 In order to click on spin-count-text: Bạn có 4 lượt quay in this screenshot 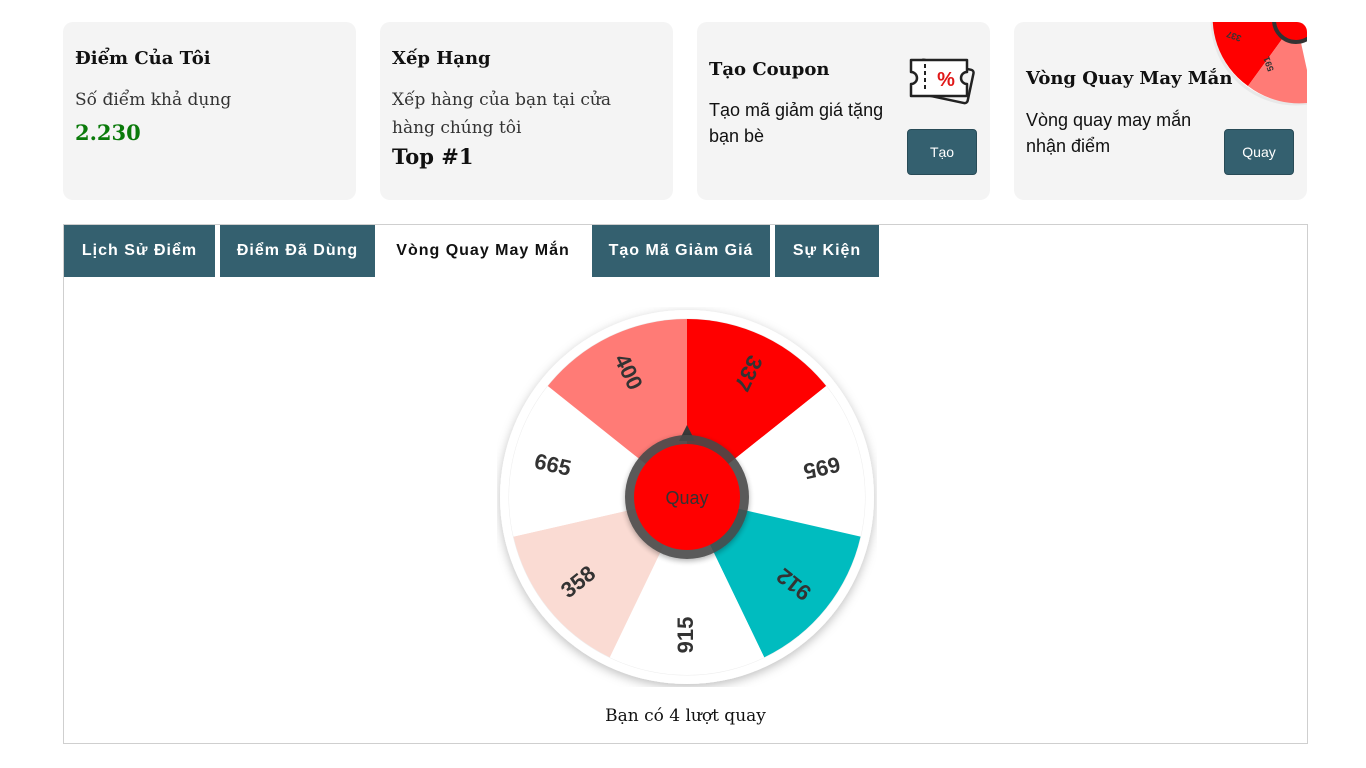, I will do `click(685, 716)`.